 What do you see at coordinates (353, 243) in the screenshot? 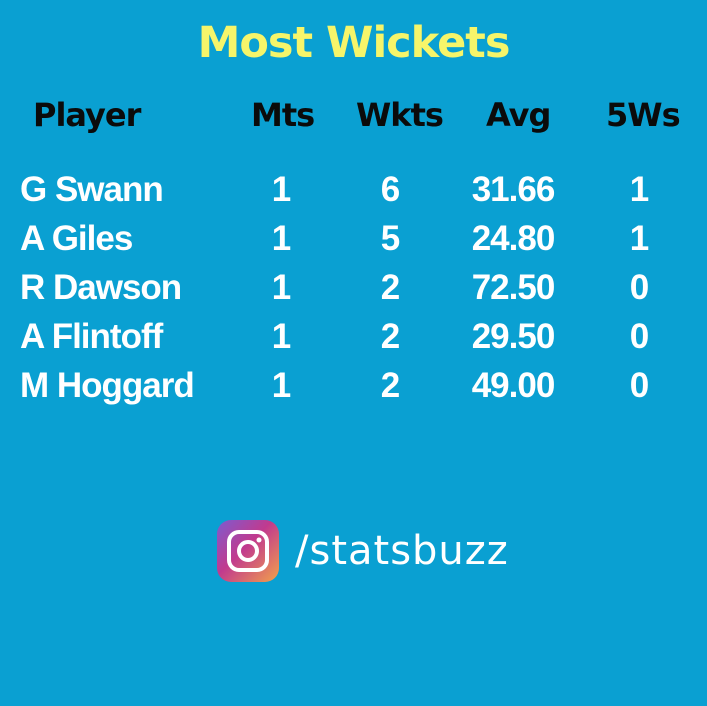
I see `table-row: A Giles 1 5 24.80 1` at bounding box center [353, 243].